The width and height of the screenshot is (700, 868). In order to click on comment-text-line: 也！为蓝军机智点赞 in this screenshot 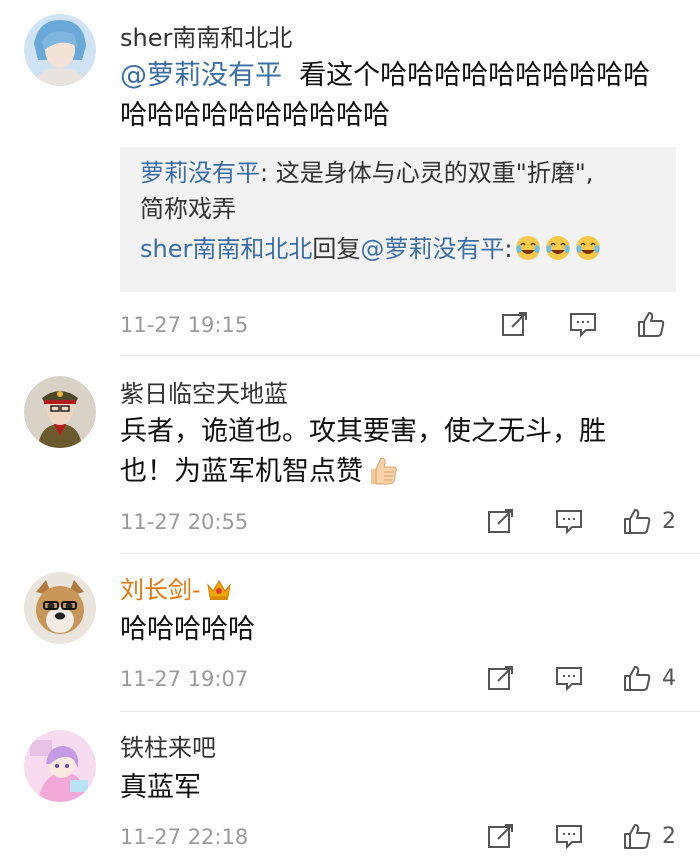, I will do `click(241, 471)`.